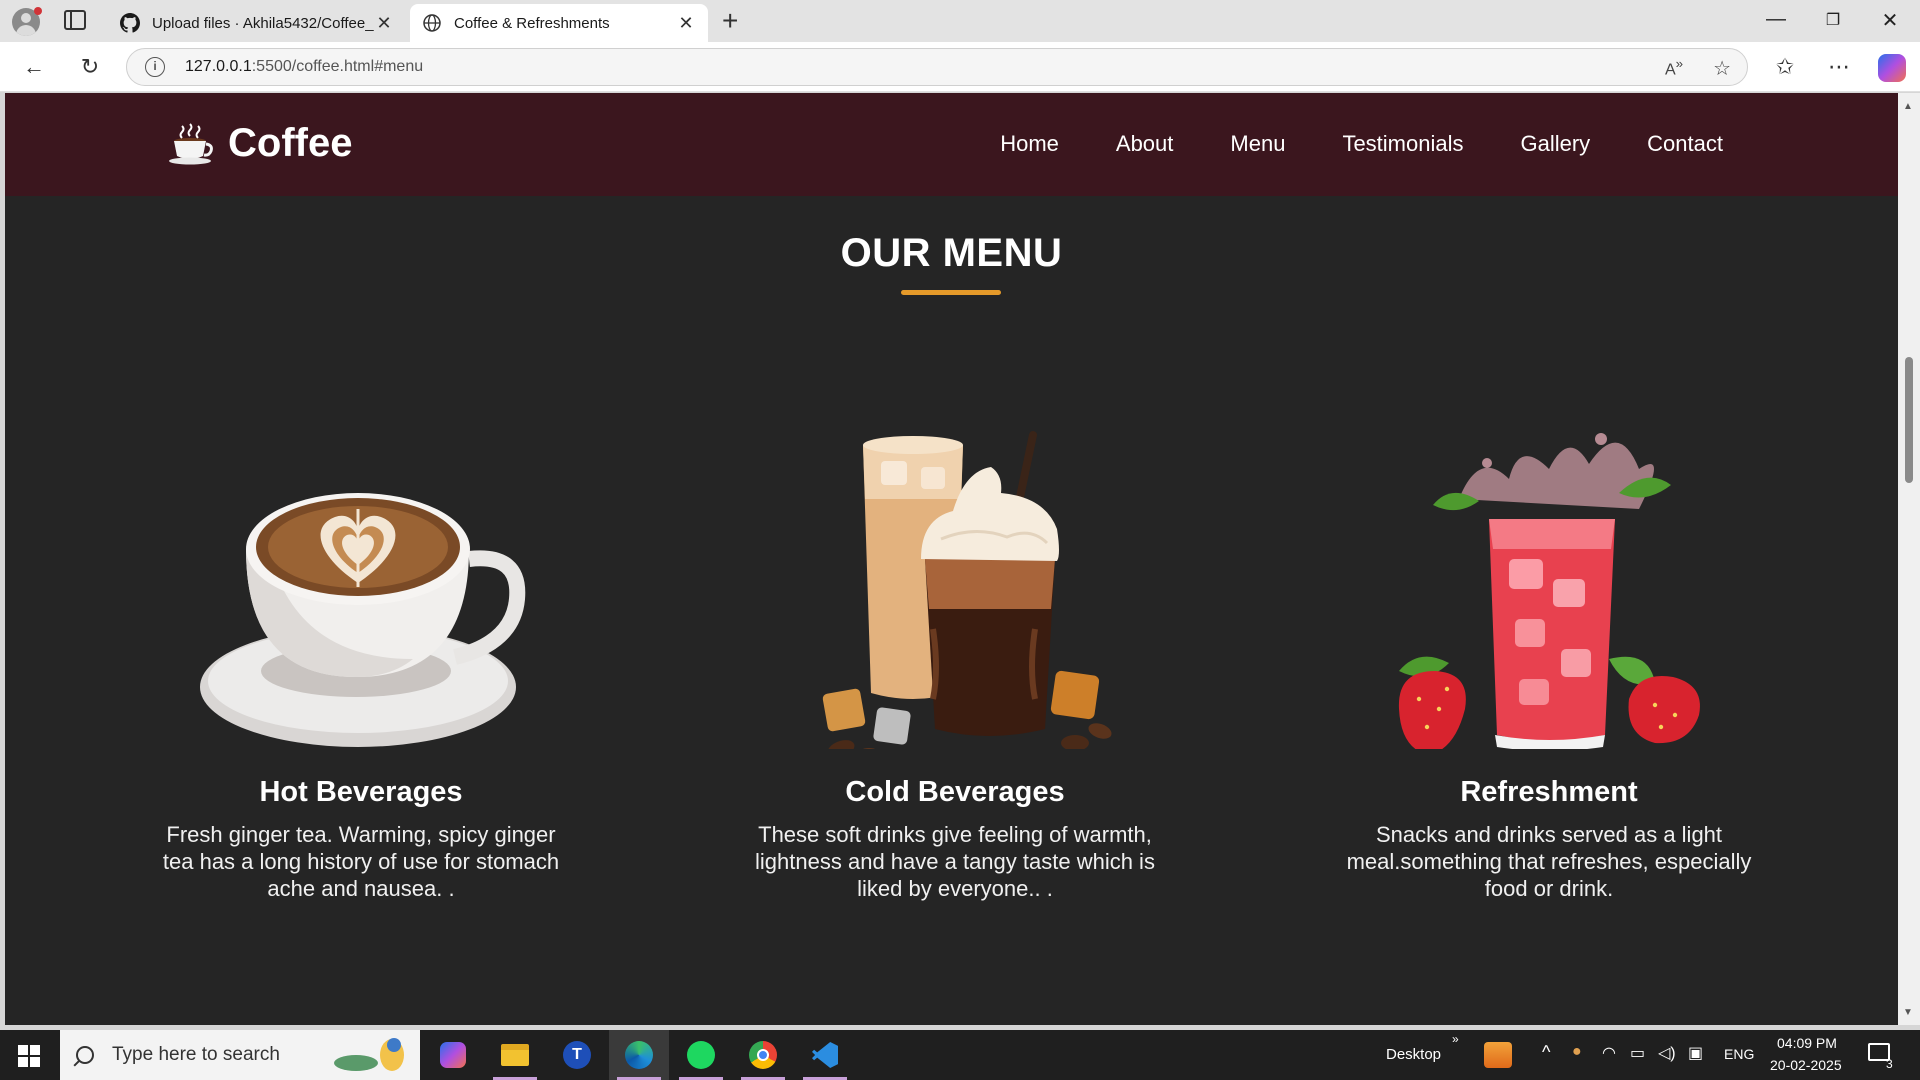  I want to click on tab-coffee-refreshments: Coffee & Refreshments ✕, so click(559, 23).